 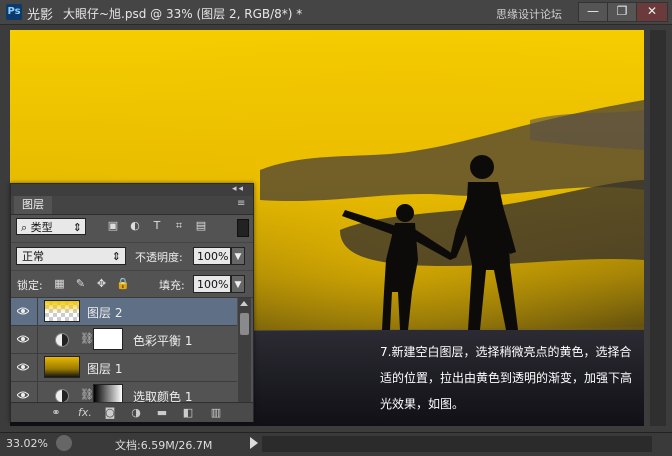 What do you see at coordinates (652, 12) in the screenshot?
I see `close-button: ✕` at bounding box center [652, 12].